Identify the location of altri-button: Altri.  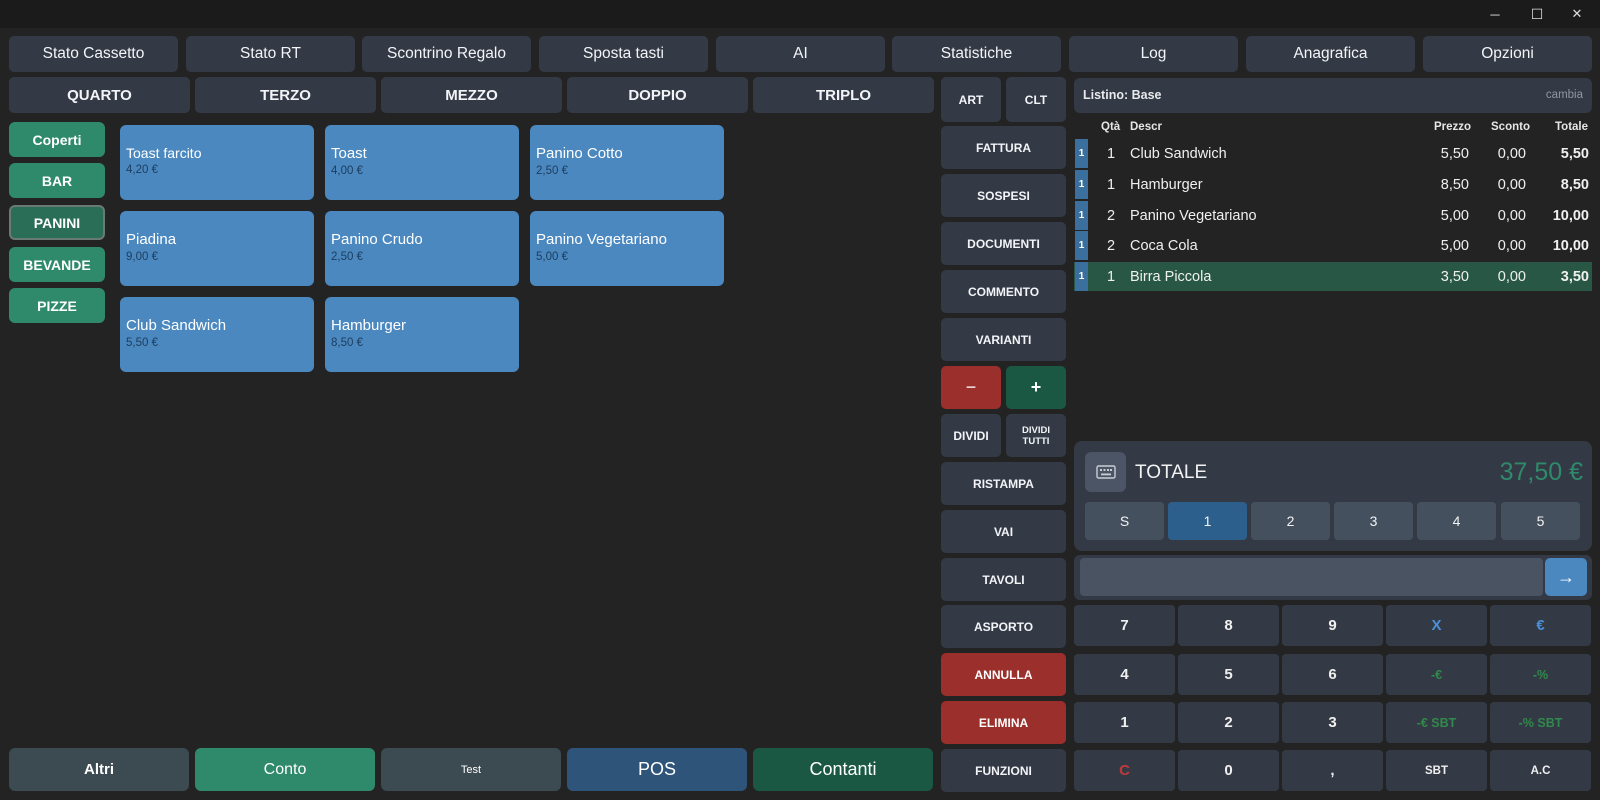
(99, 769).